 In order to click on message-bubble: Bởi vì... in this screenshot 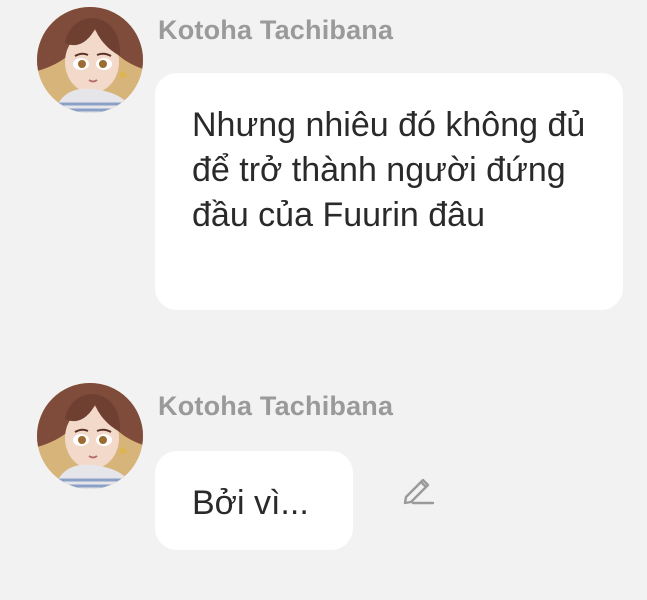, I will do `click(254, 500)`.